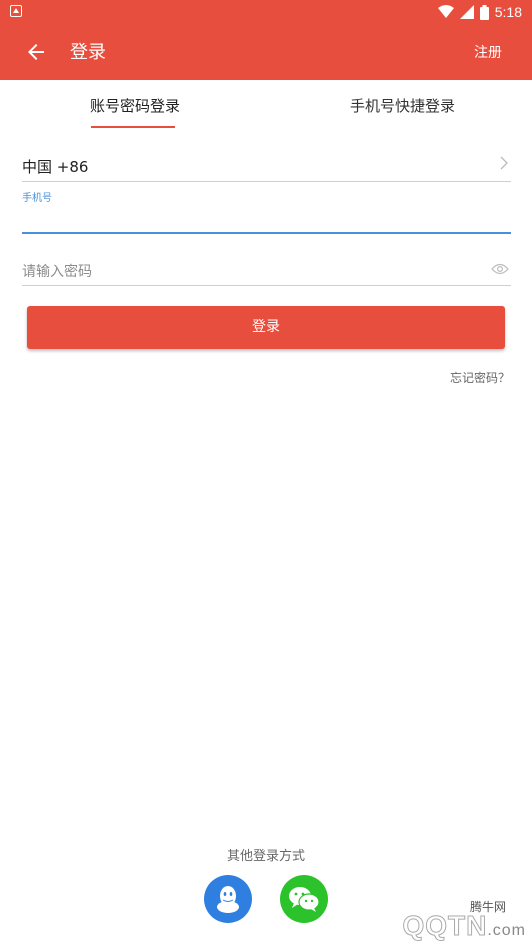 This screenshot has width=532, height=944. What do you see at coordinates (466, 12) in the screenshot?
I see `signal-icon` at bounding box center [466, 12].